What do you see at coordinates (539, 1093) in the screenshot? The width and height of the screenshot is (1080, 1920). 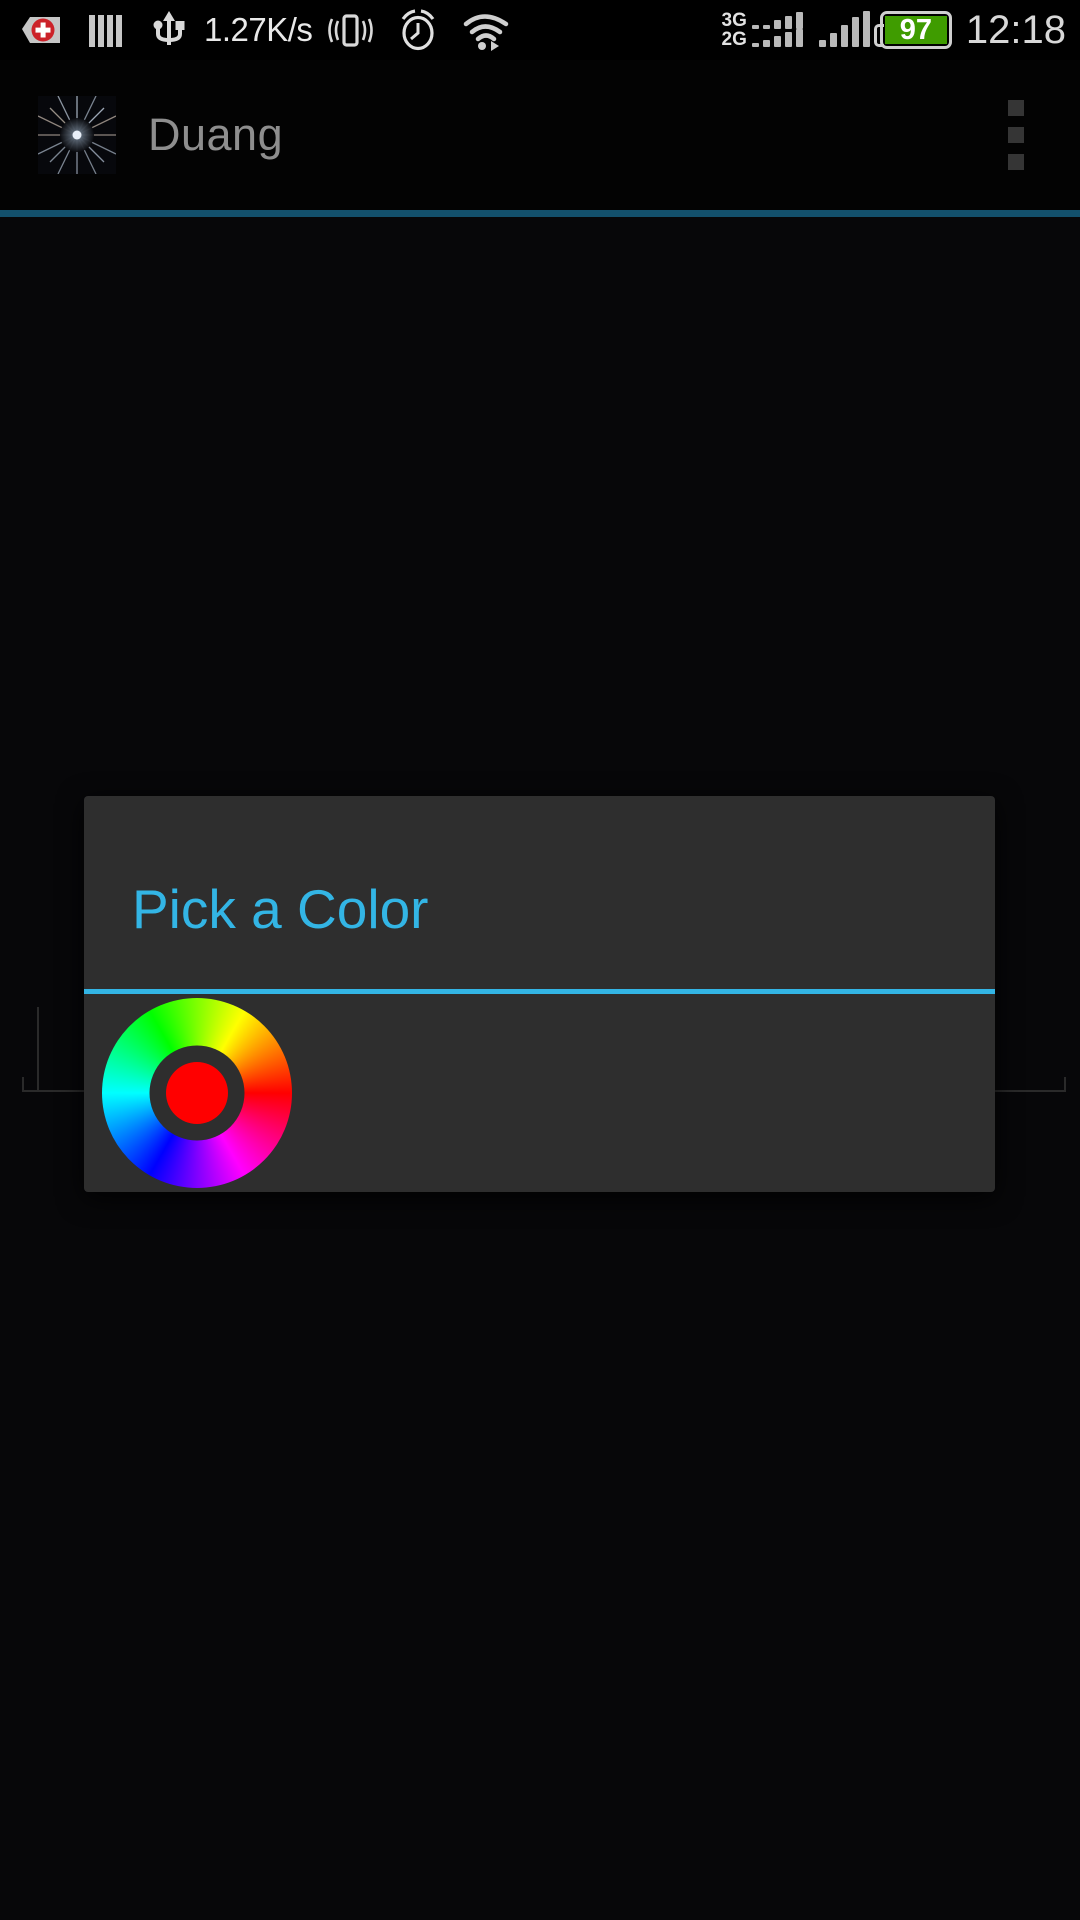 I see `dialog-body` at bounding box center [539, 1093].